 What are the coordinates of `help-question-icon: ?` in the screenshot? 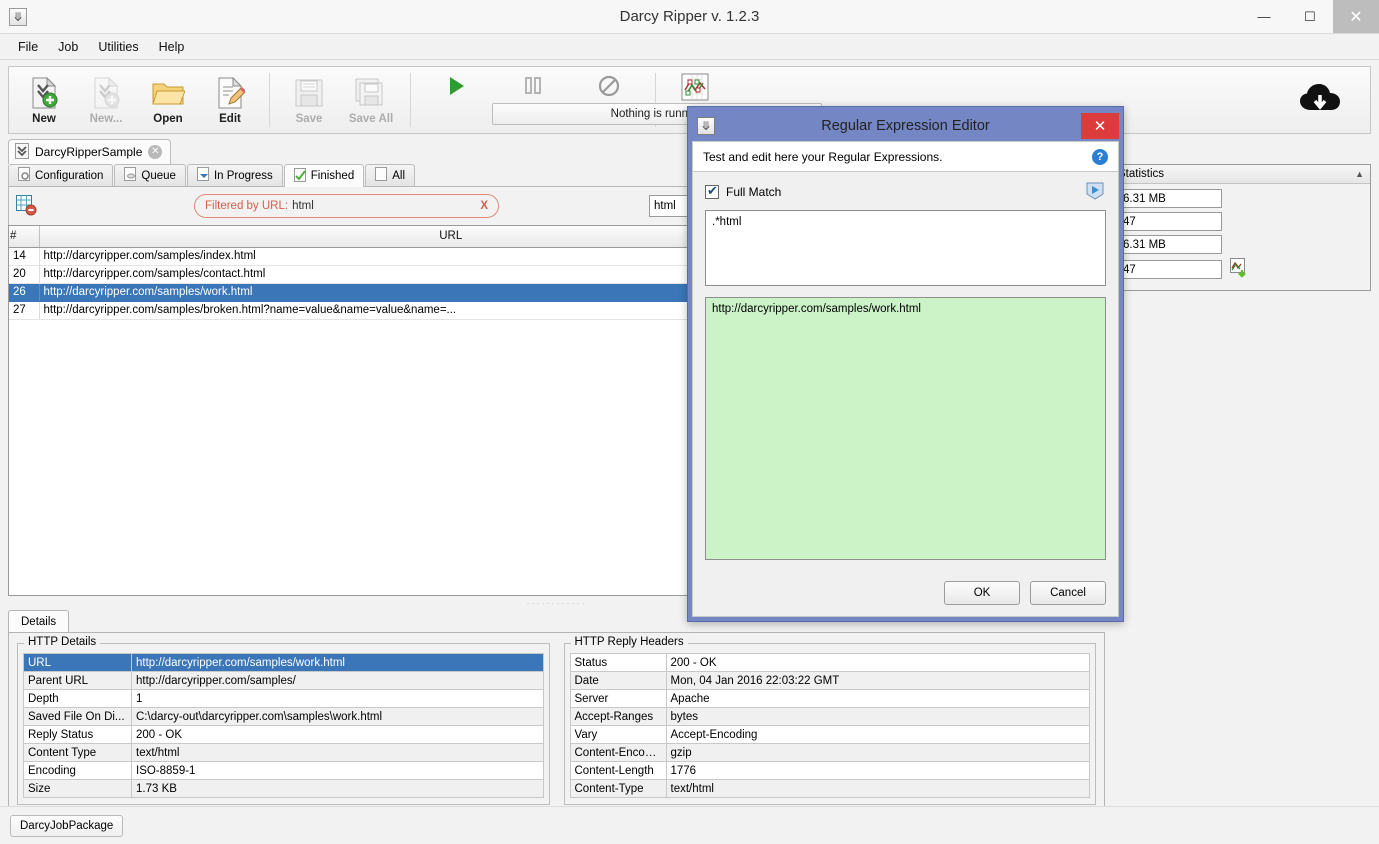 It's located at (1100, 156).